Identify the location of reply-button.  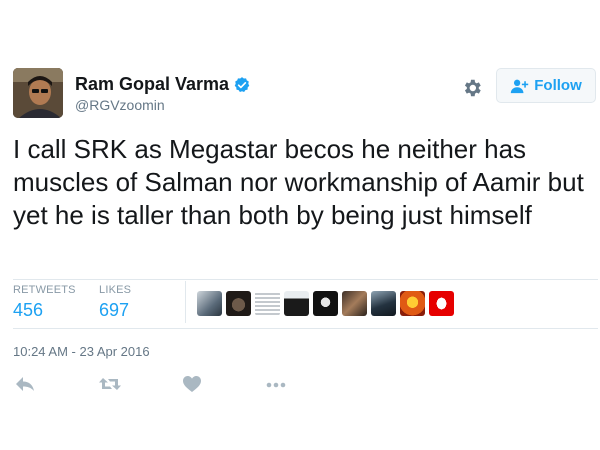
(25, 384).